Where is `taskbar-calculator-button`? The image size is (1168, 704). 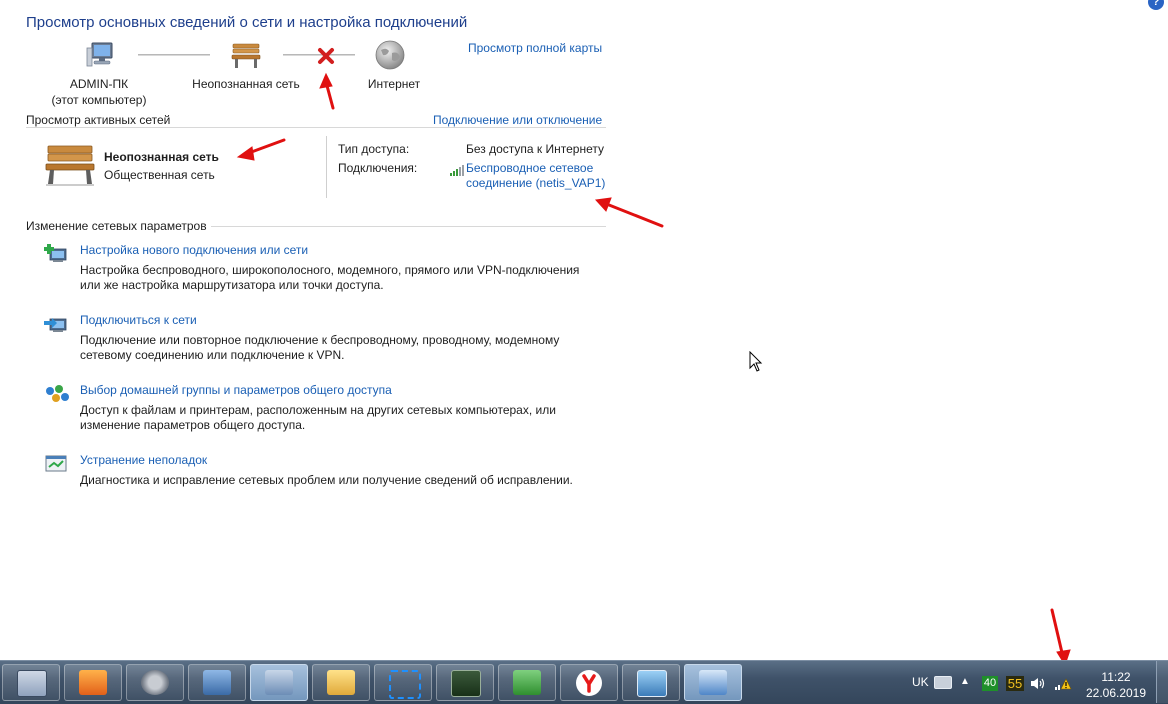
taskbar-calculator-button is located at coordinates (31, 682).